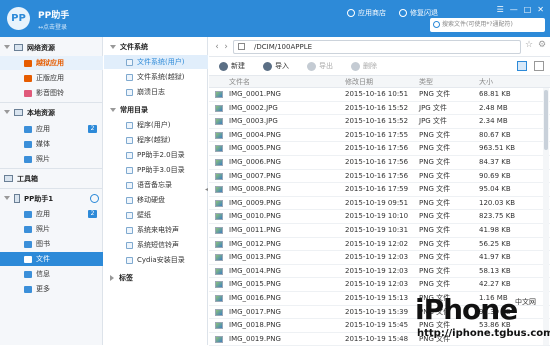 The height and width of the screenshot is (346, 550). What do you see at coordinates (156, 92) in the screenshot?
I see `dir-crash-logs: 崩溃日志` at bounding box center [156, 92].